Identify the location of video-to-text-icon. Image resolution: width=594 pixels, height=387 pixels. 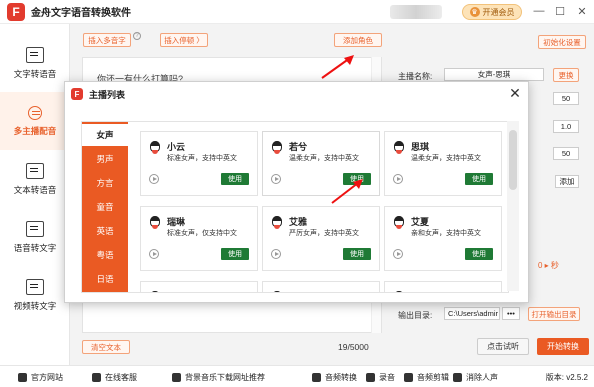
(35, 286).